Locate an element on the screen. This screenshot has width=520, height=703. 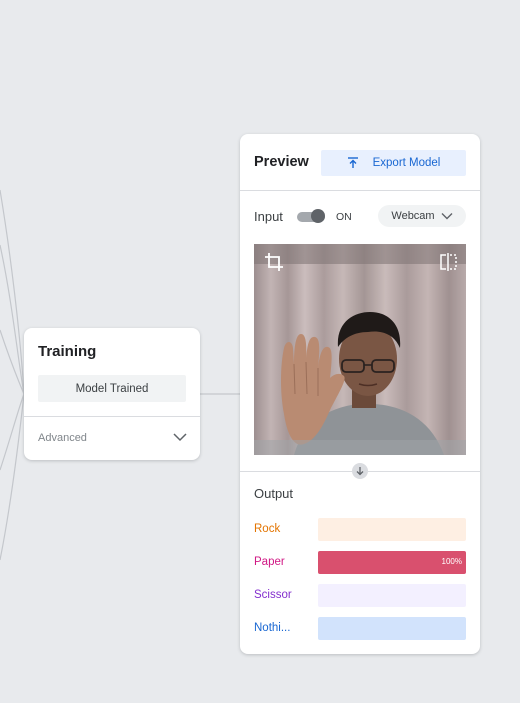
export-model-label: Export Model is located at coordinates (406, 163).